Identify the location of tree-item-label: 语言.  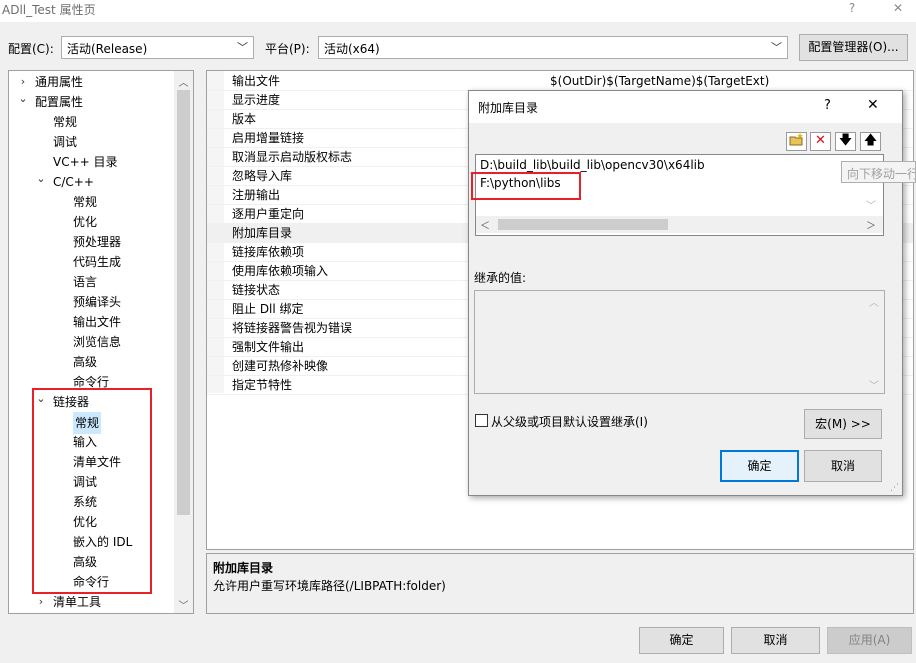
(85, 282).